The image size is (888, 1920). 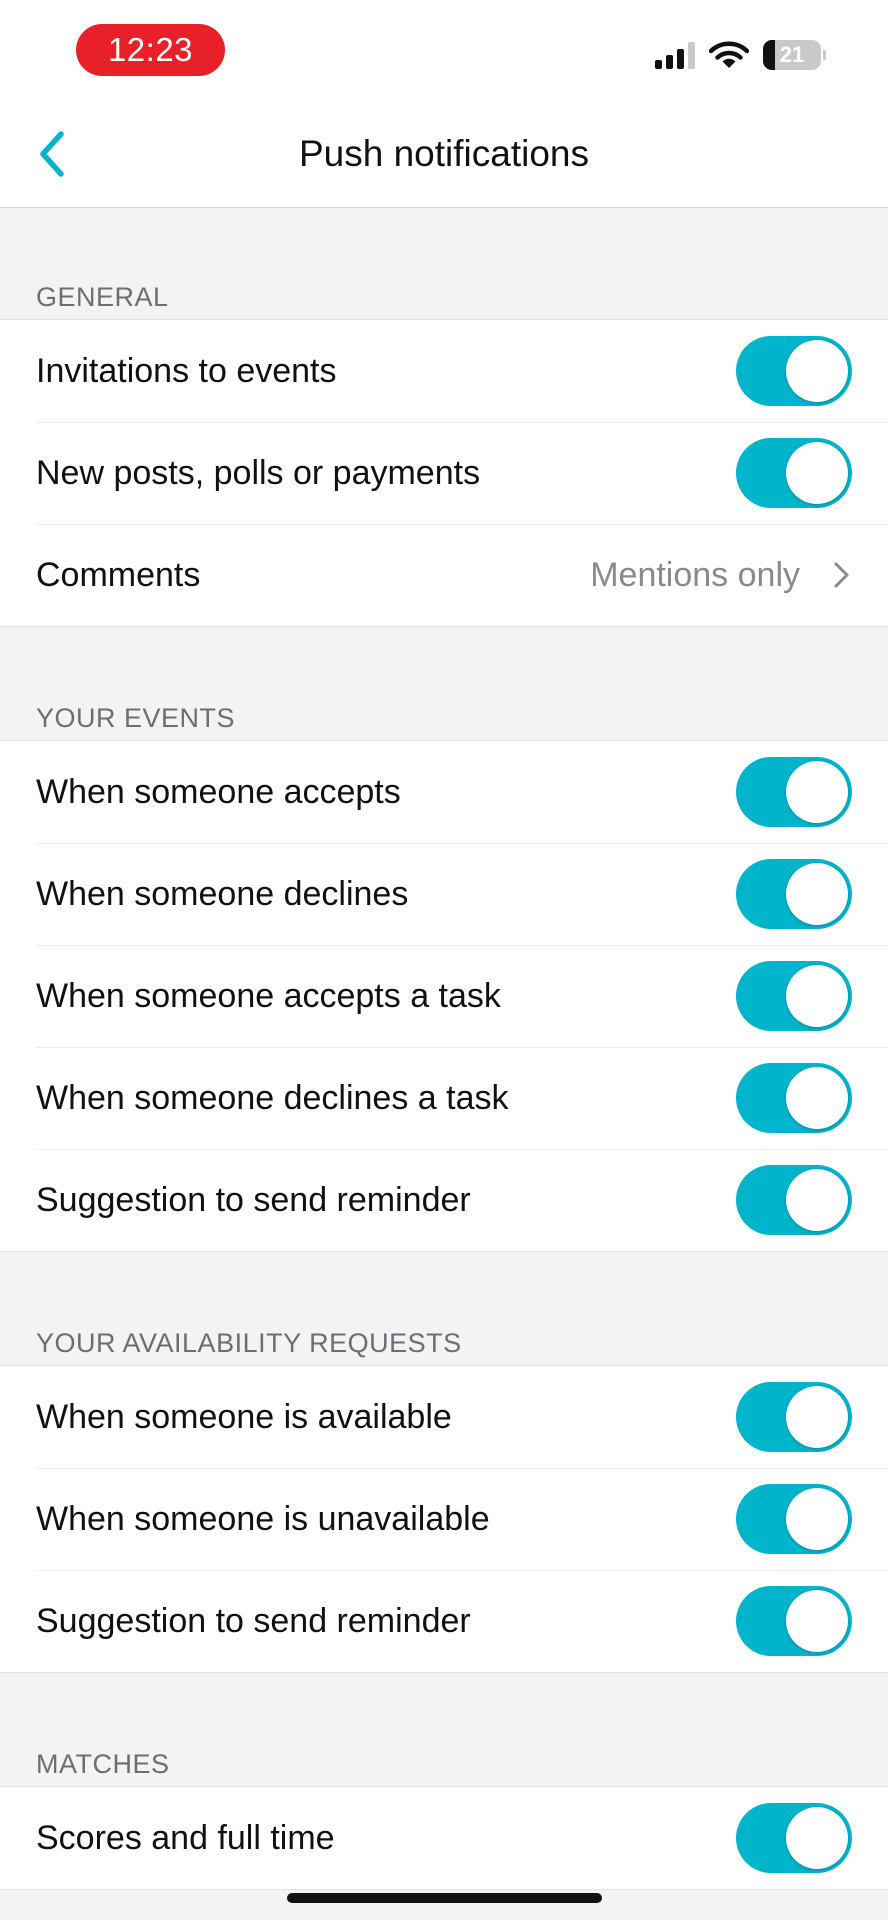 I want to click on setting-declines-task: When someone declines a task, so click(x=444, y=1098).